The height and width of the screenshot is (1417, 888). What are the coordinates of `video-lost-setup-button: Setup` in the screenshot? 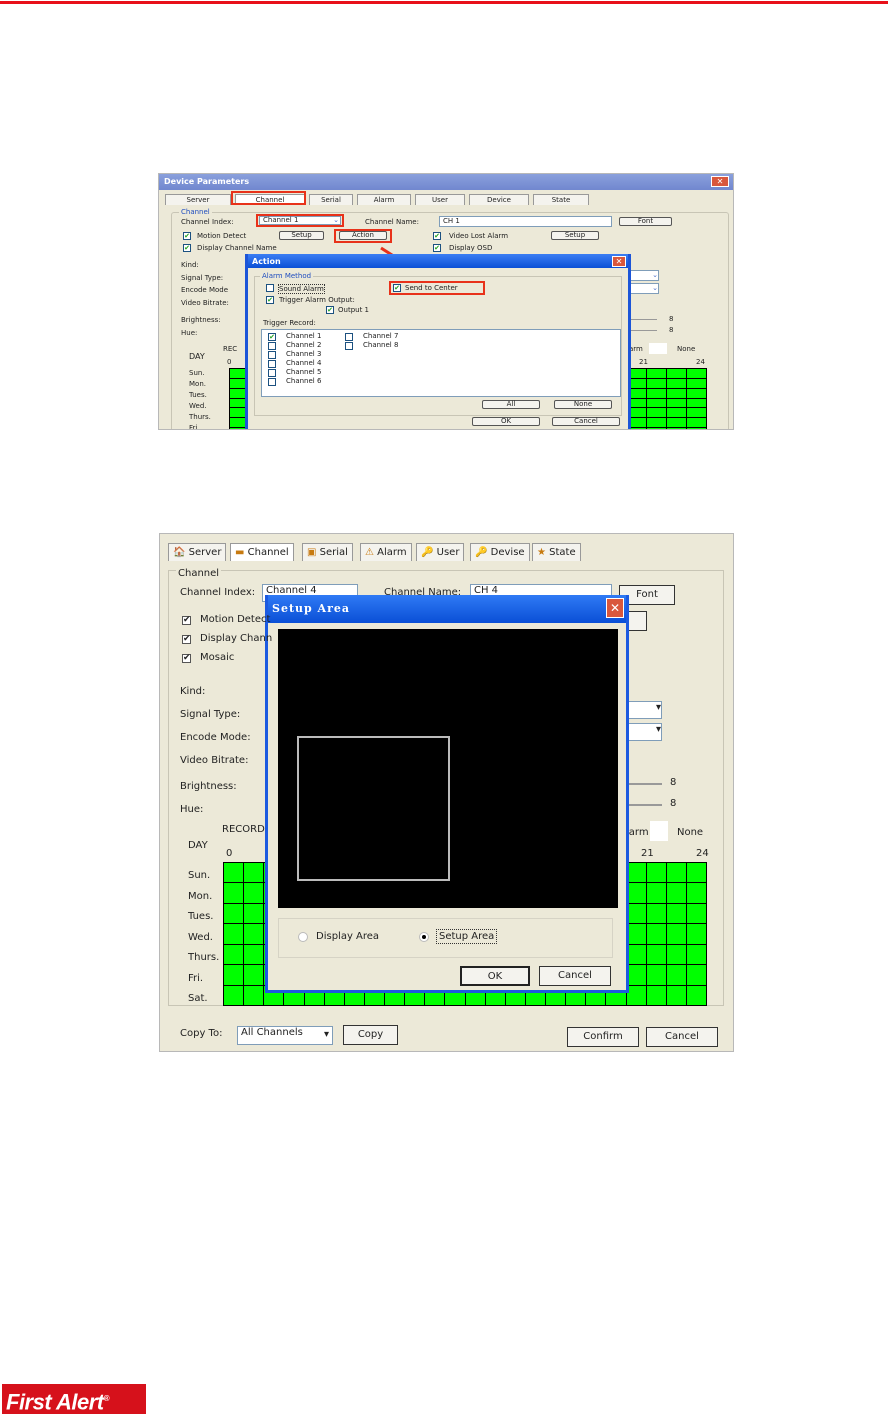 It's located at (575, 235).